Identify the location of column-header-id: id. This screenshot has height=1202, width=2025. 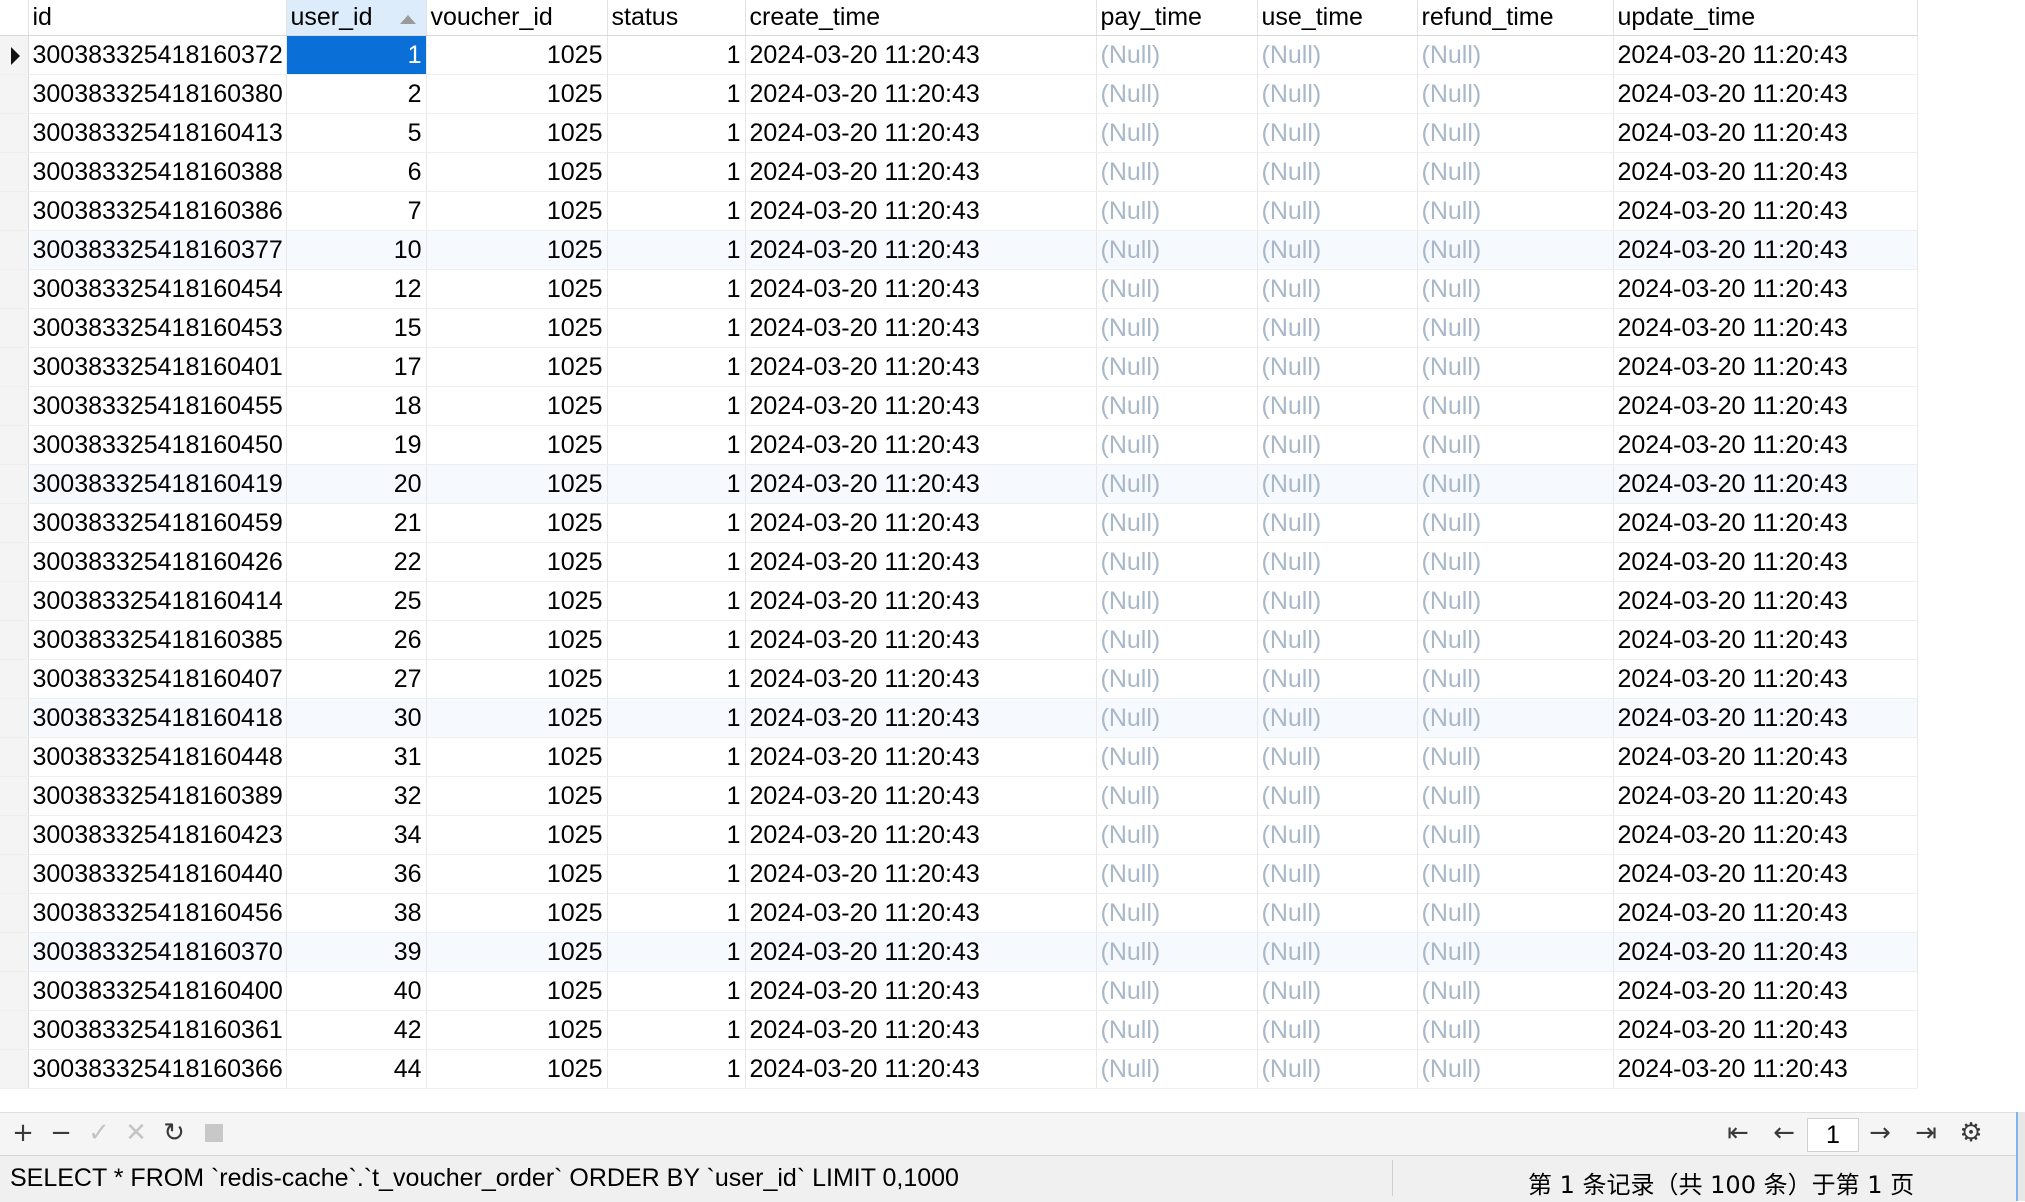
(157, 18).